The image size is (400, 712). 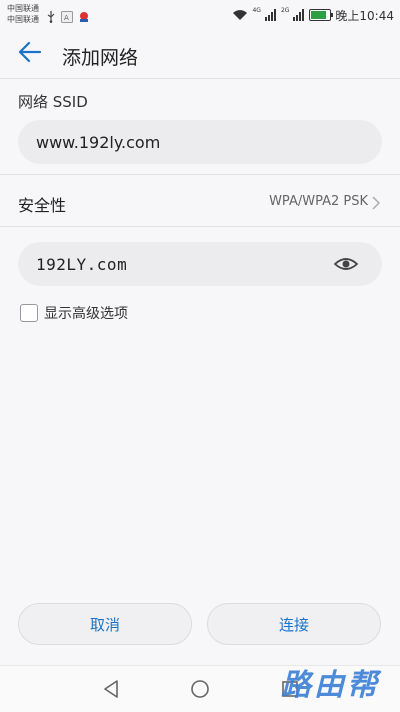 What do you see at coordinates (200, 54) in the screenshot?
I see `app-header: 添加网络` at bounding box center [200, 54].